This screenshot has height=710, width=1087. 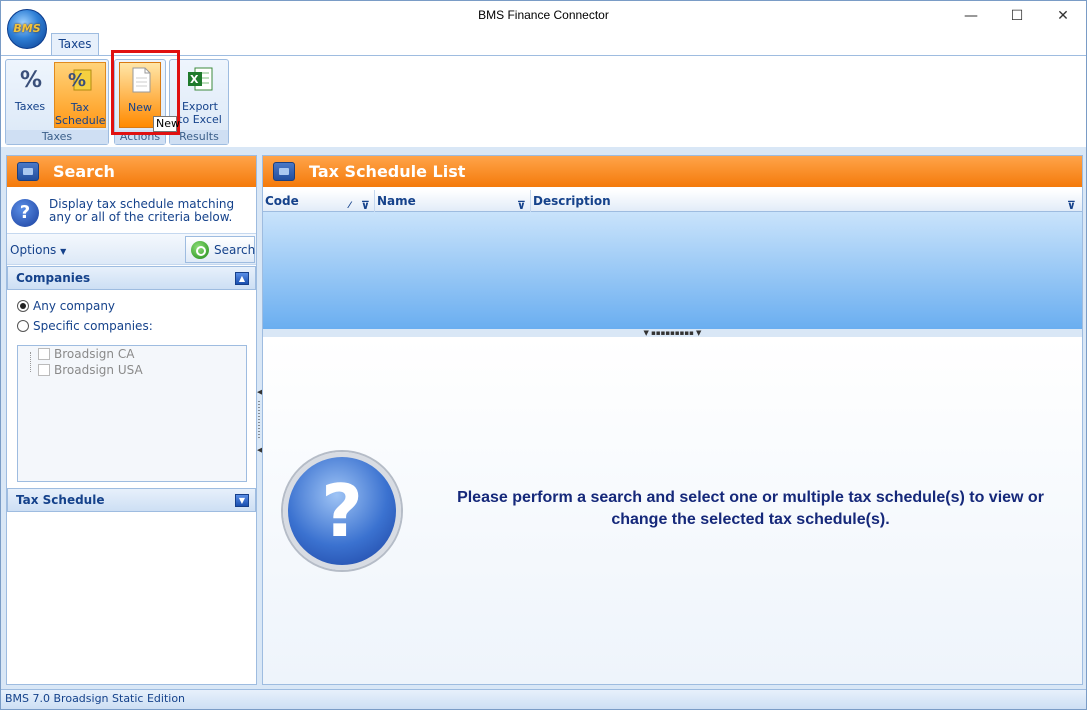 I want to click on title-bar: BMS Finance Connector — ☐ ✕, so click(x=543, y=16).